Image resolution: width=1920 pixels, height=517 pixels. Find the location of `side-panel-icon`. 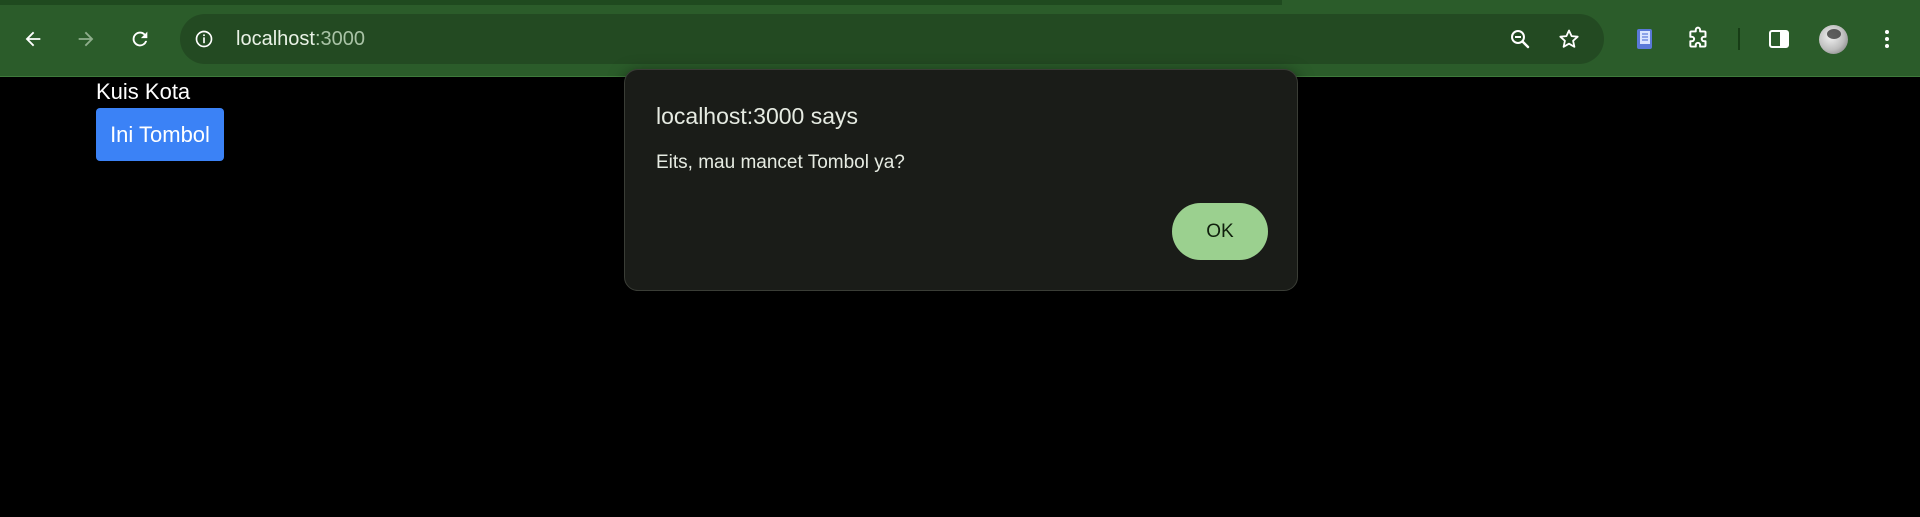

side-panel-icon is located at coordinates (1779, 39).